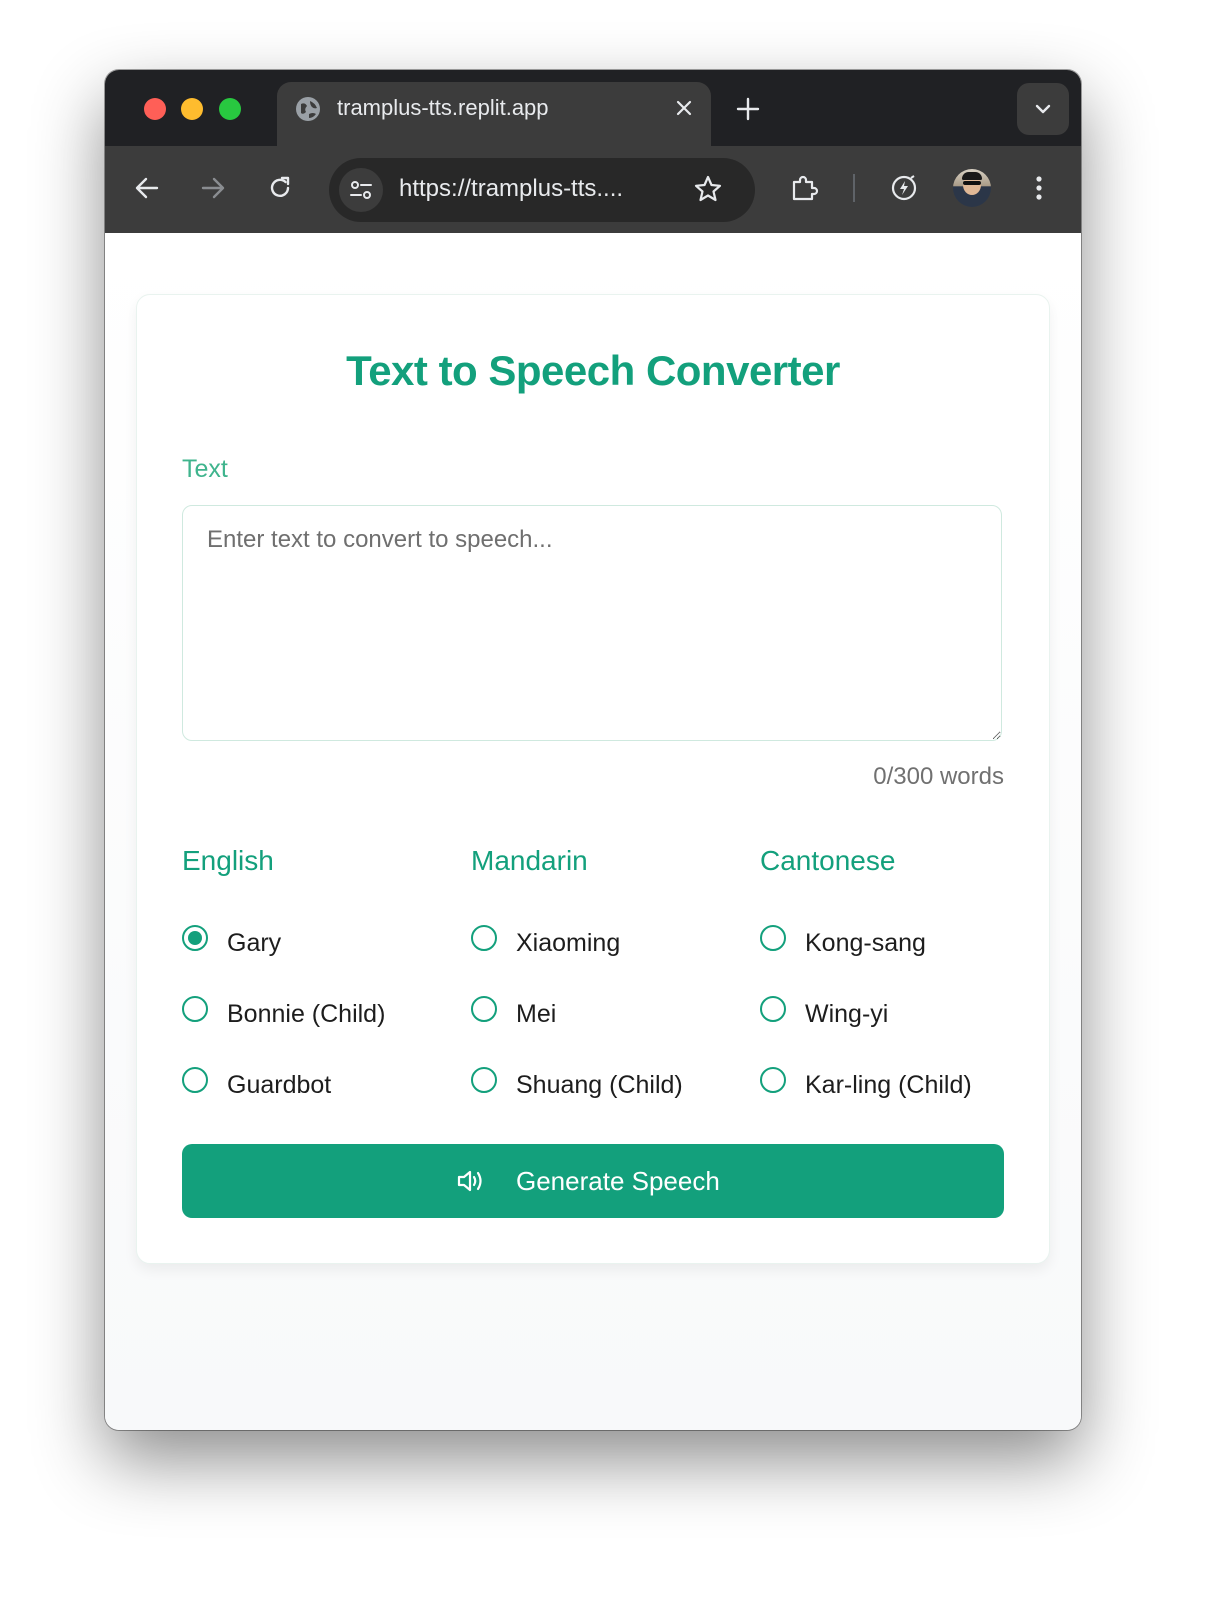  I want to click on avatar-glasses, so click(972, 183).